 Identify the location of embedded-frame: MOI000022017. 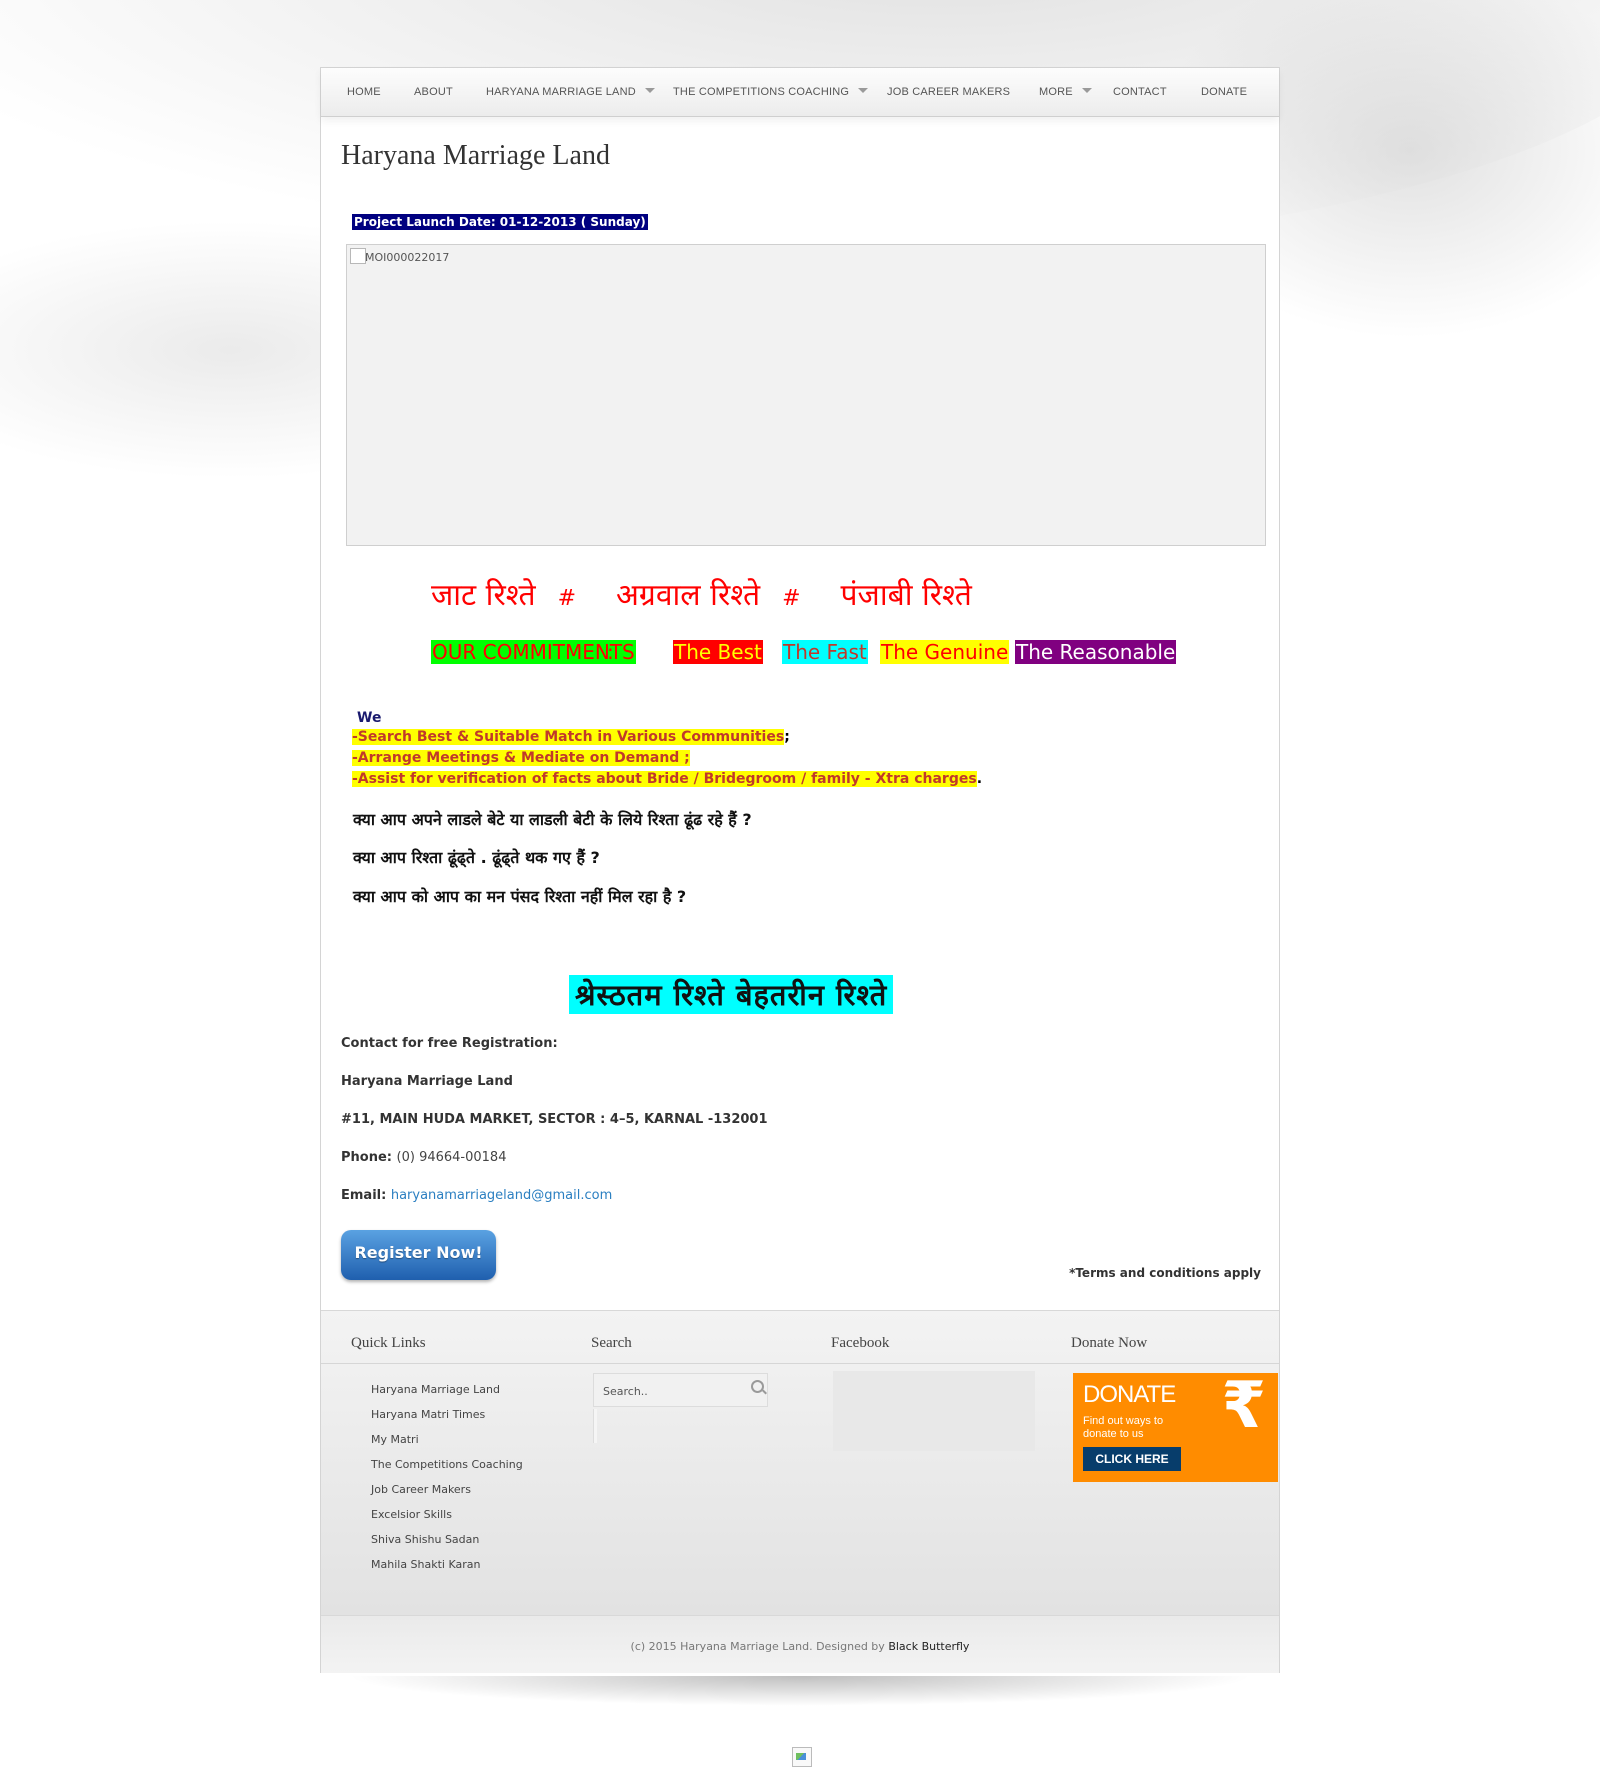
(806, 395).